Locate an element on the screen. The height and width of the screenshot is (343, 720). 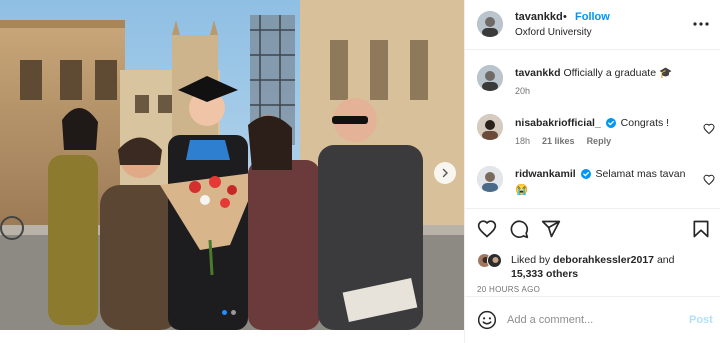
graduation-cap-emoji: 🎓 is located at coordinates (665, 73).